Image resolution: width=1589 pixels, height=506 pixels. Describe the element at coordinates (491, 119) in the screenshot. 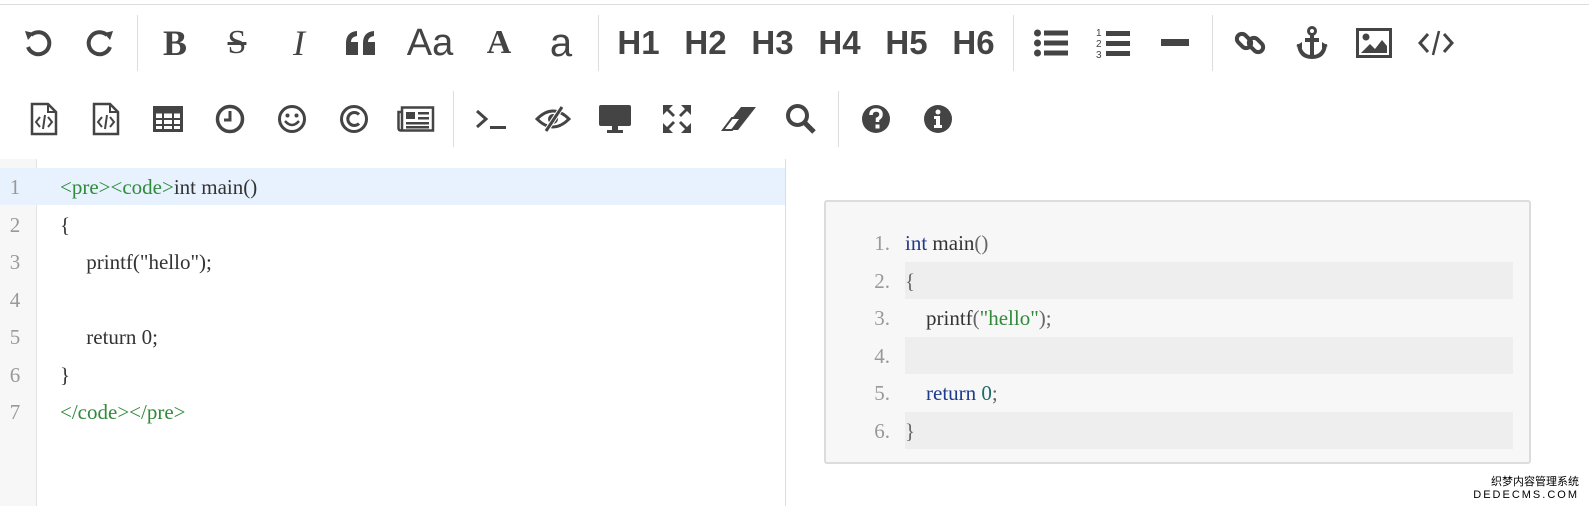

I see `terminal-button` at that location.